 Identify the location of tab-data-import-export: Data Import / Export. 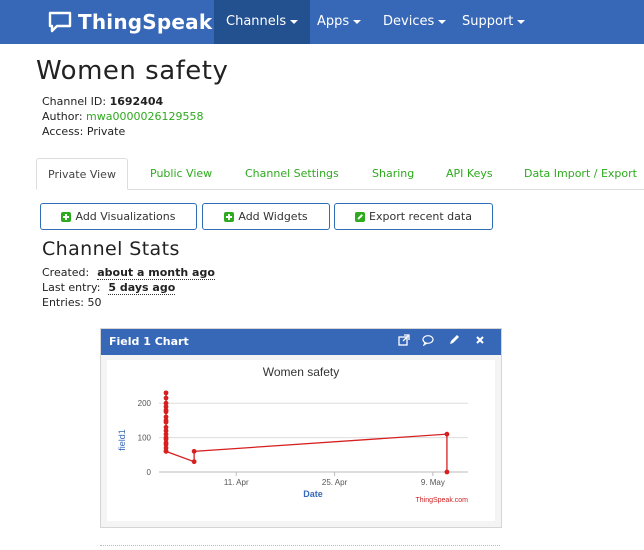
(580, 174).